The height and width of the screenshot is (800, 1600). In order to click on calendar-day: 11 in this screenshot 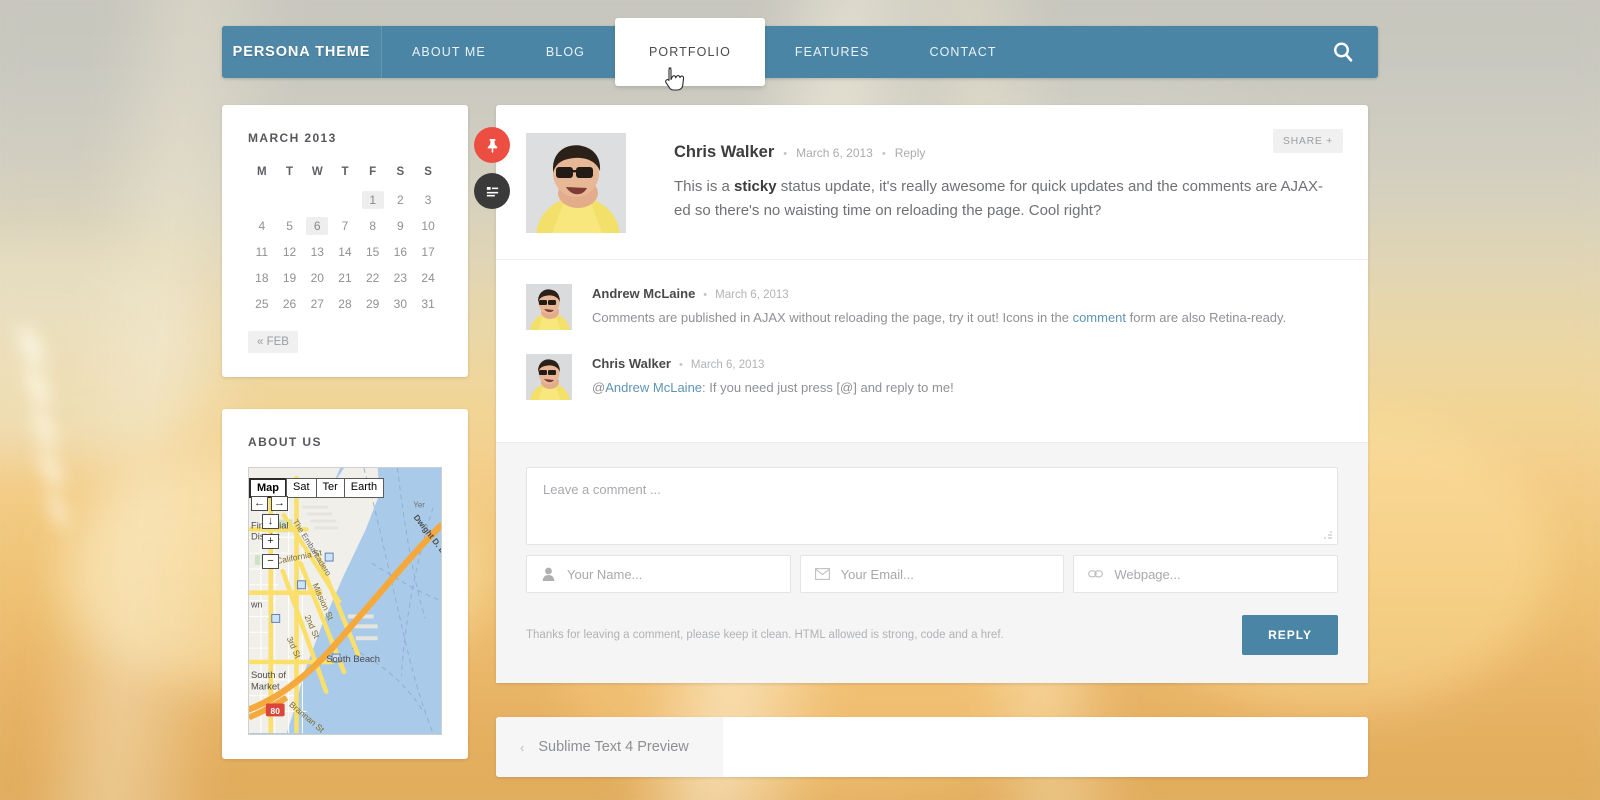, I will do `click(262, 252)`.